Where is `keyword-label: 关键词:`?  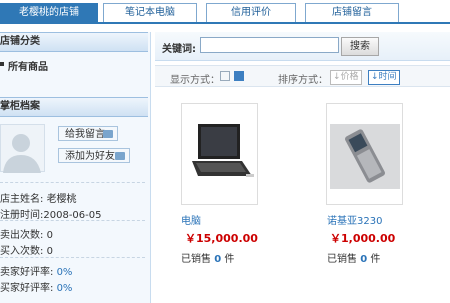 keyword-label: 关键词: is located at coordinates (179, 49).